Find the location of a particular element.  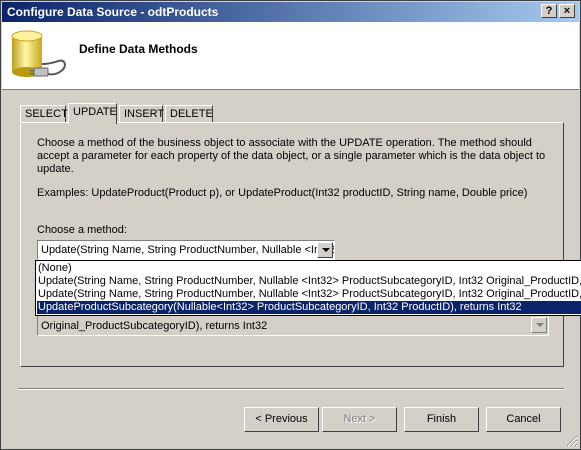

cancel-button: Cancel is located at coordinates (523, 419).